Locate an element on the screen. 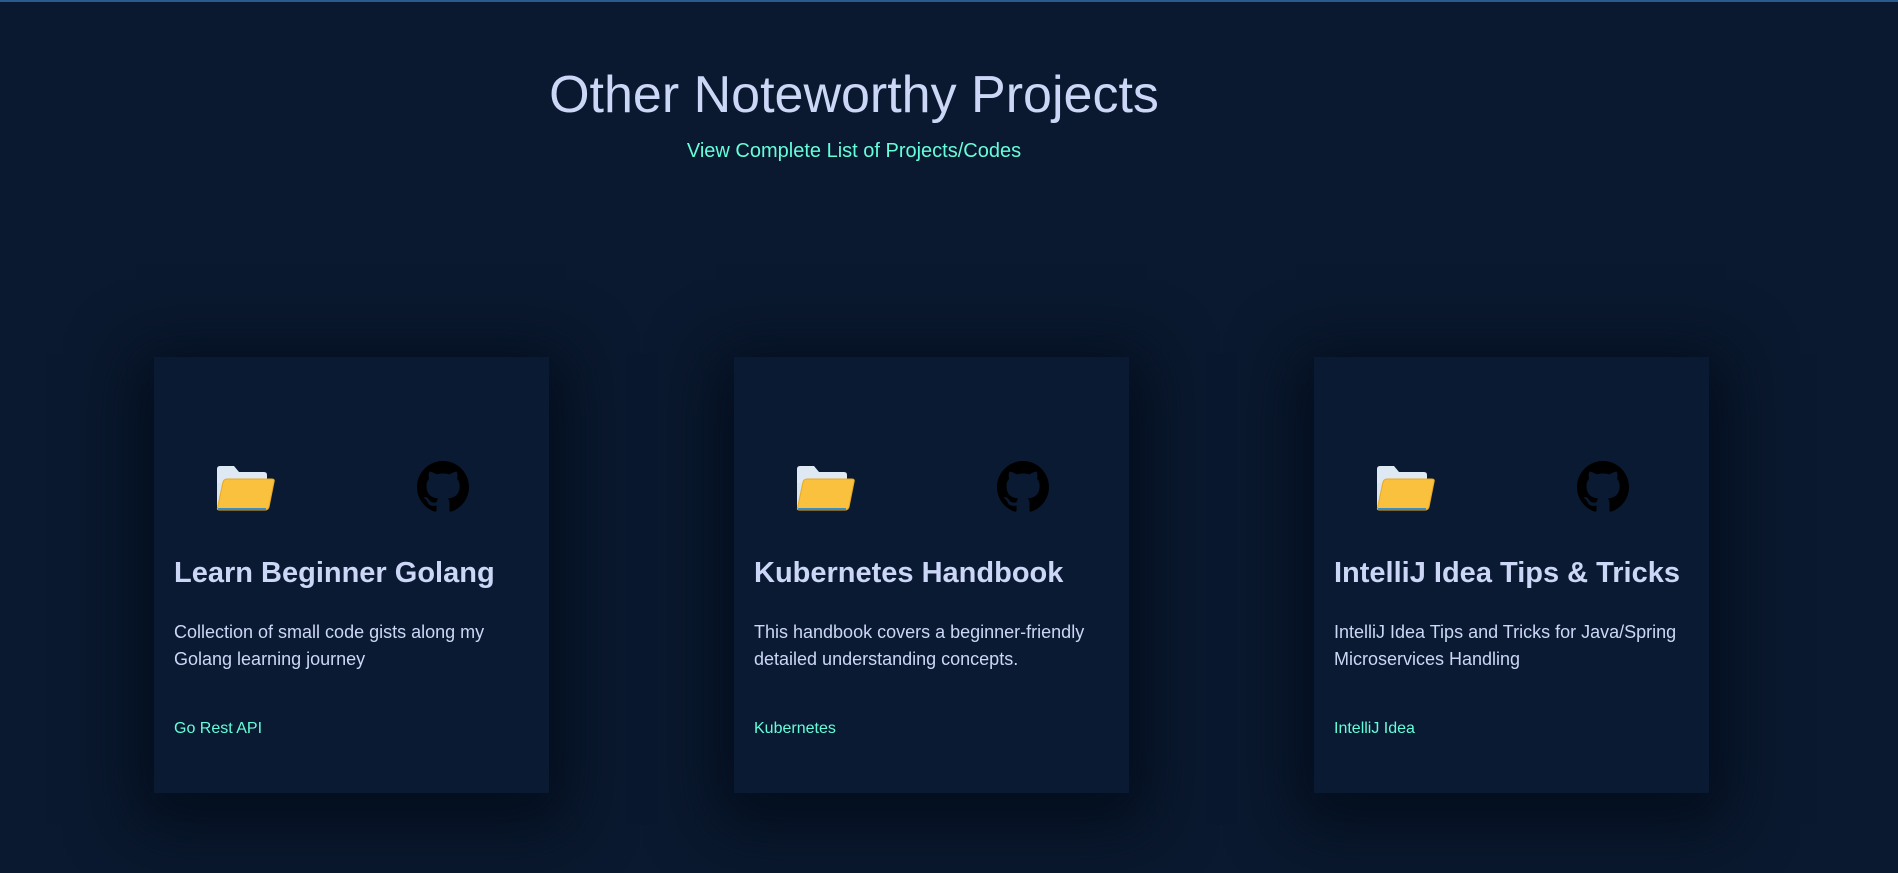  project-title: Kubernetes Handbook is located at coordinates (909, 573).